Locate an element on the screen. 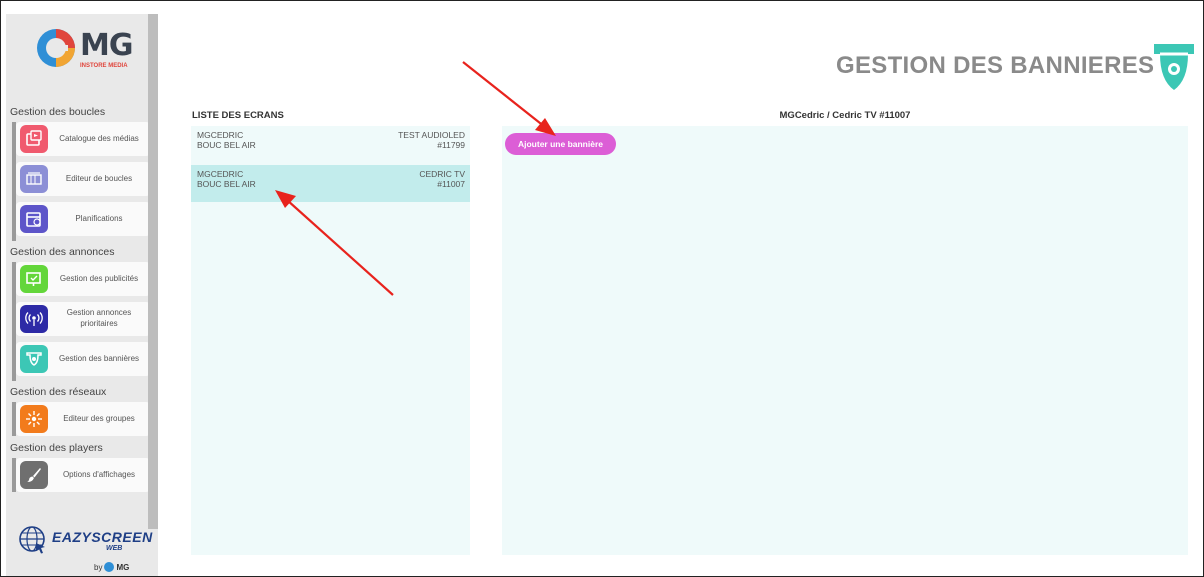  screen-id: #11799 is located at coordinates (451, 144).